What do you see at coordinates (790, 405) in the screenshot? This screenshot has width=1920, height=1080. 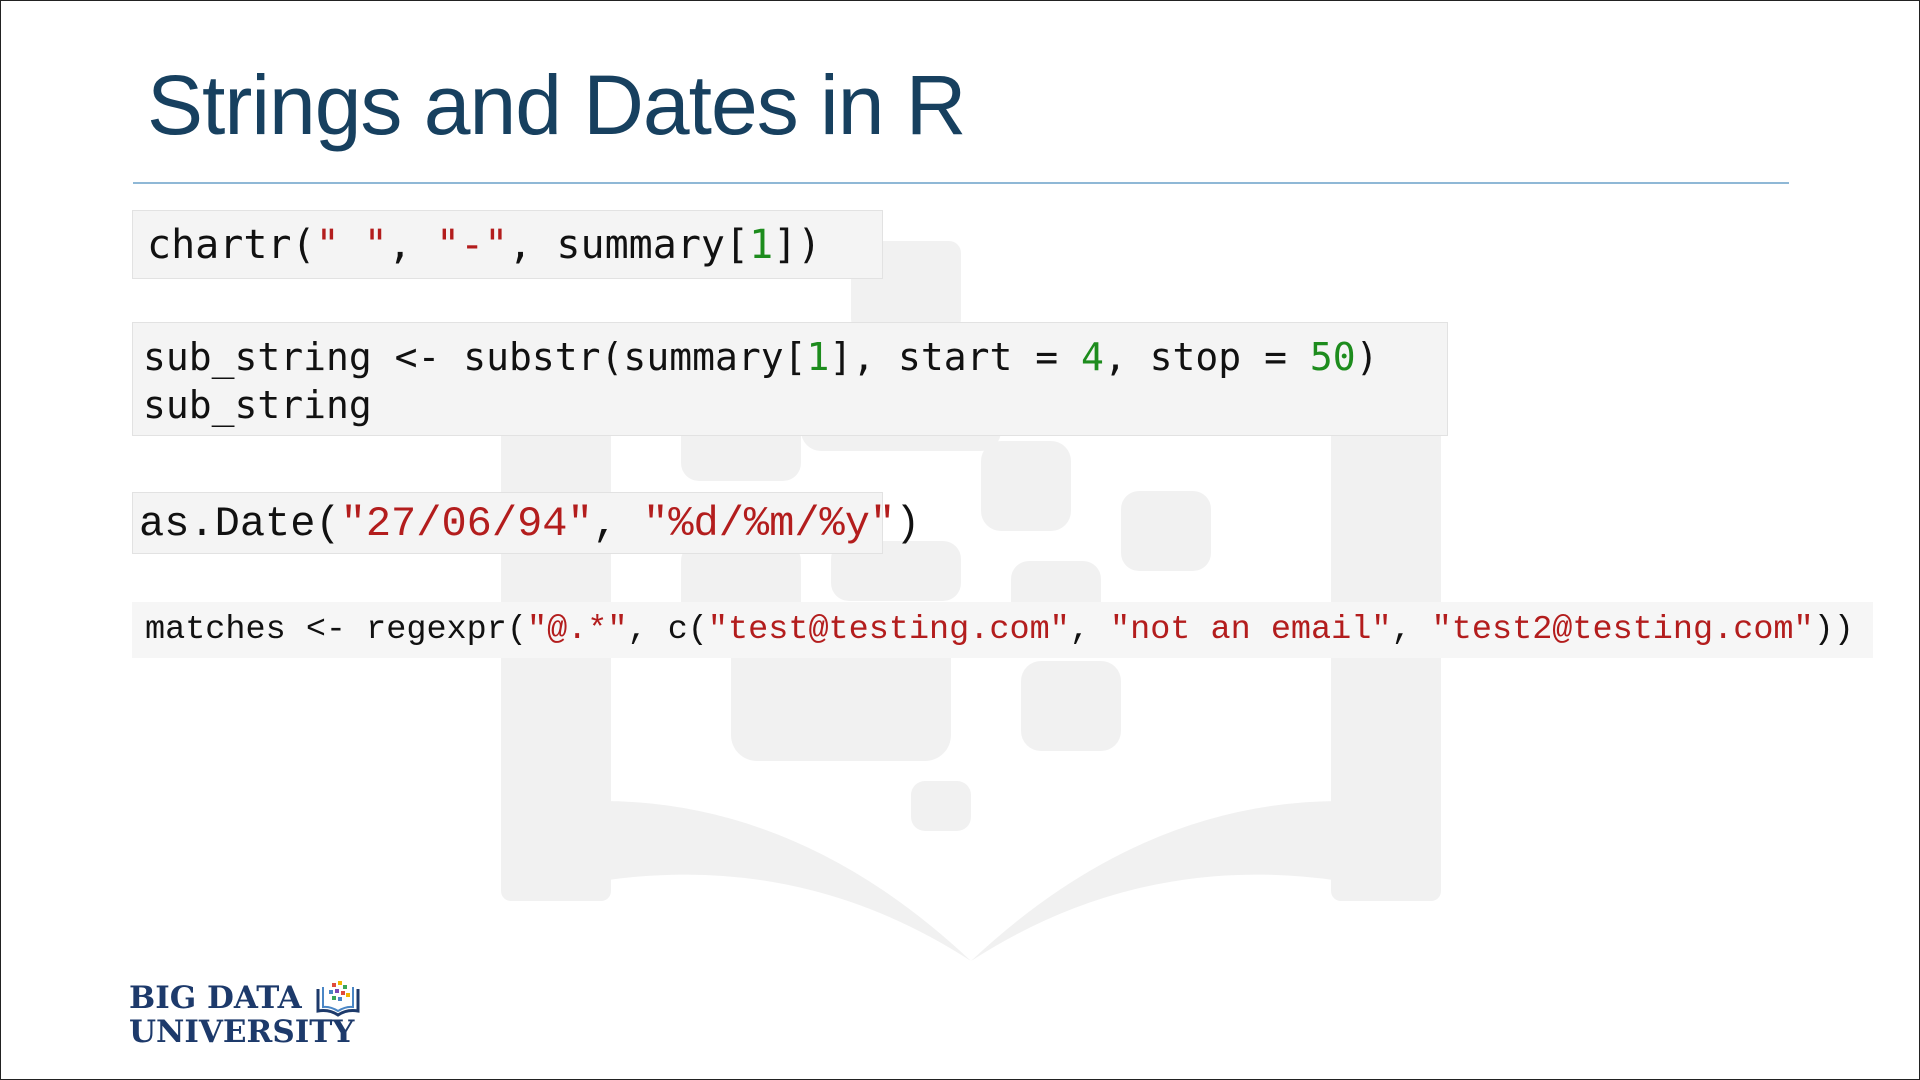 I see `code-line: sub_string` at bounding box center [790, 405].